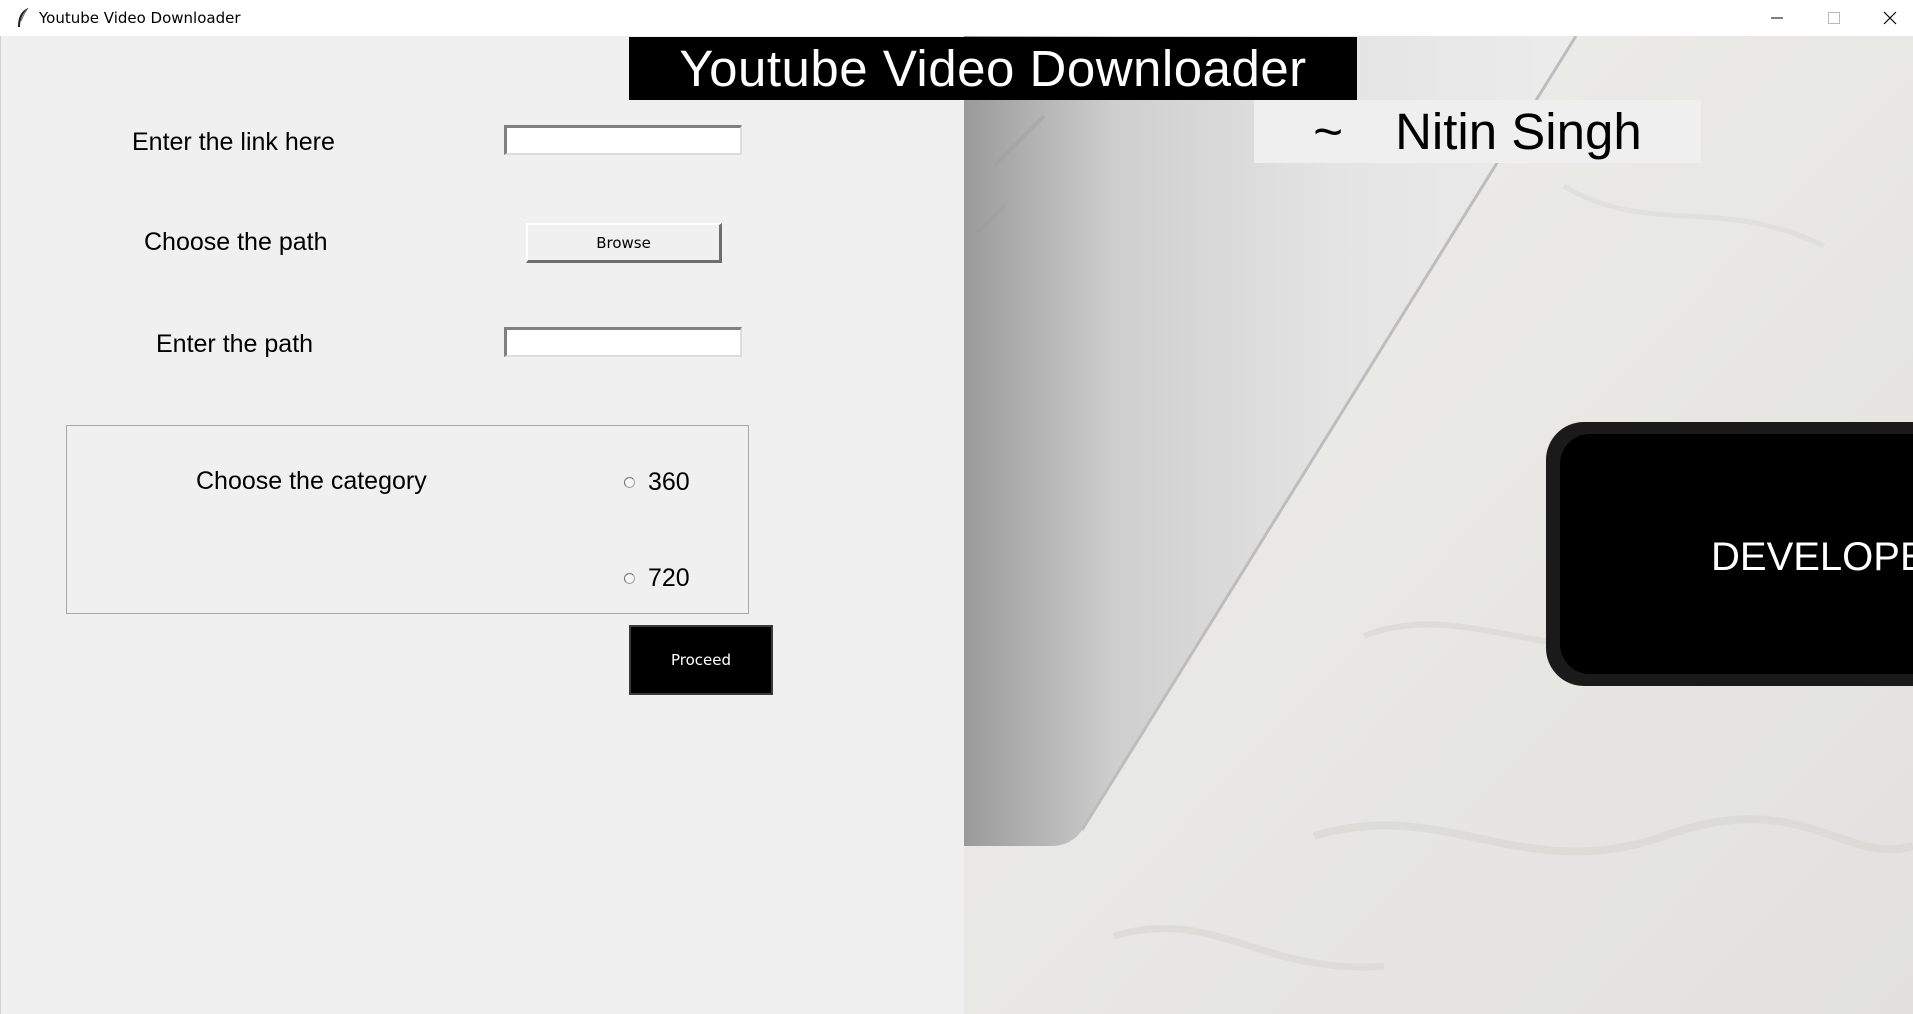 This screenshot has width=1913, height=1014. What do you see at coordinates (669, 482) in the screenshot?
I see `radio-360-label: 360` at bounding box center [669, 482].